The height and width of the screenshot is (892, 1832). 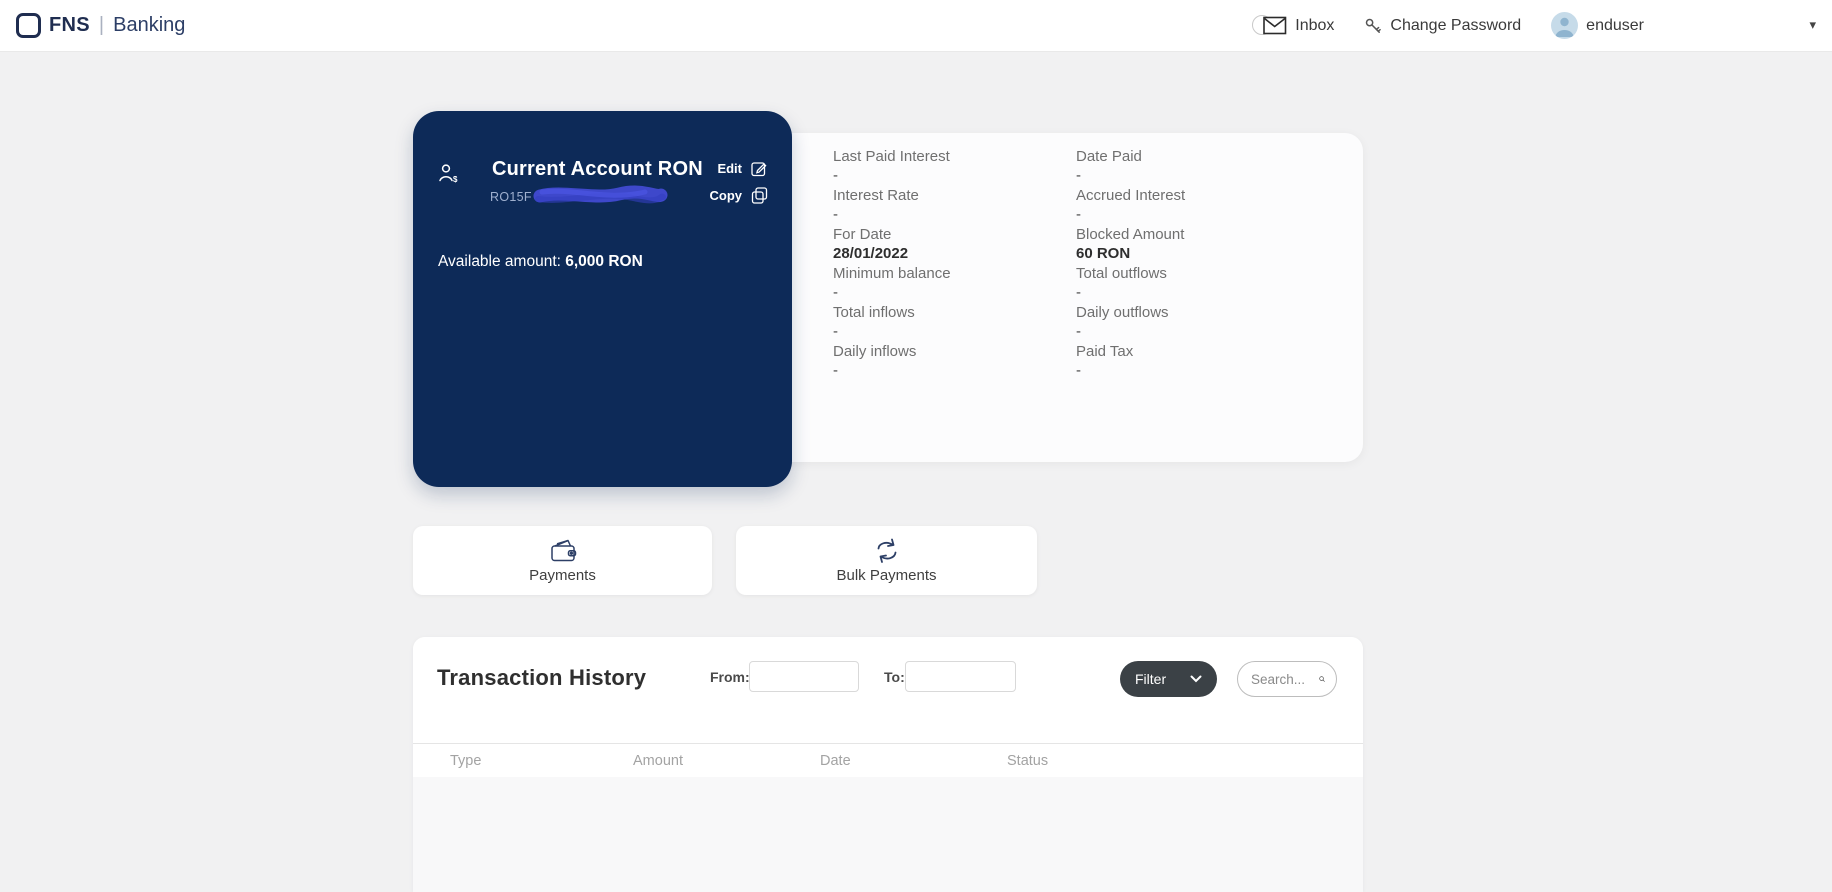 I want to click on detail-value: 28/01/2022, so click(x=871, y=253).